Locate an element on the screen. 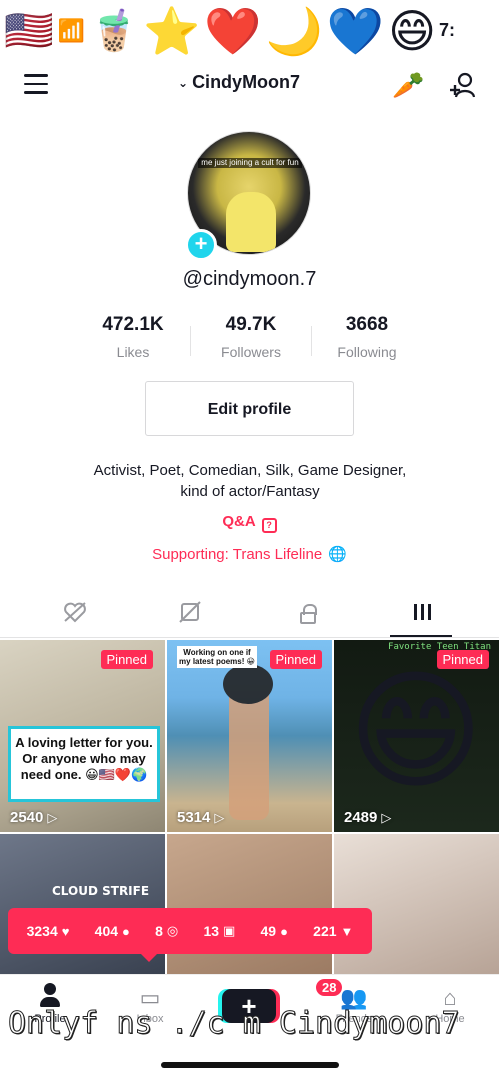 The width and height of the screenshot is (499, 1079). profile-icon is located at coordinates (50, 995).